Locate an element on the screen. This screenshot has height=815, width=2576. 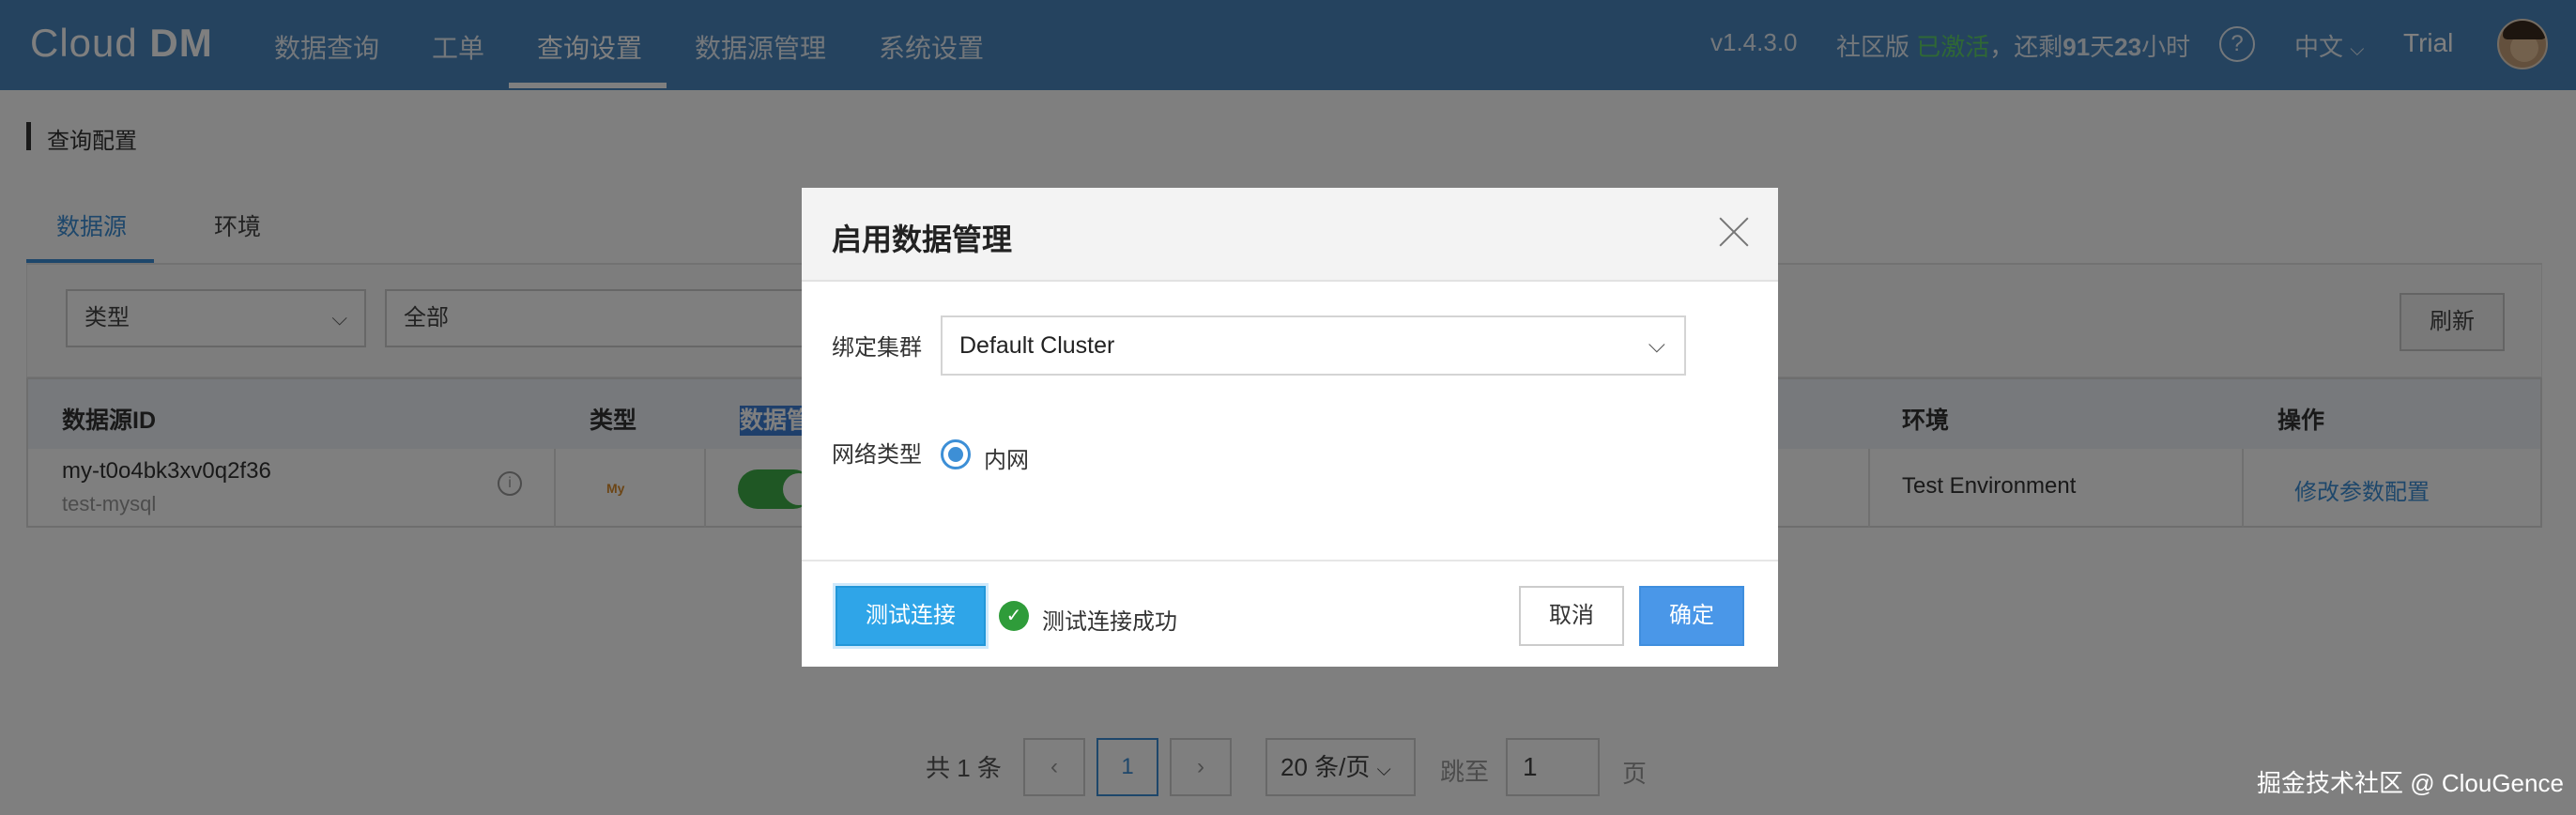
network-intranet-radio is located at coordinates (956, 454).